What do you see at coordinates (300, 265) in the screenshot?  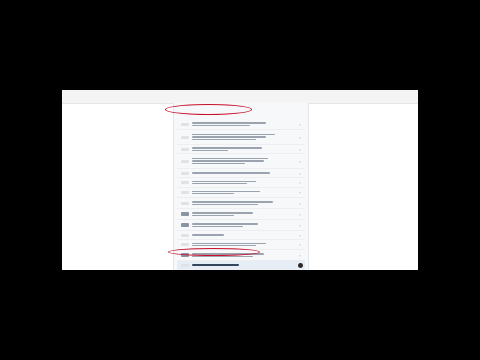 I see `count-badge` at bounding box center [300, 265].